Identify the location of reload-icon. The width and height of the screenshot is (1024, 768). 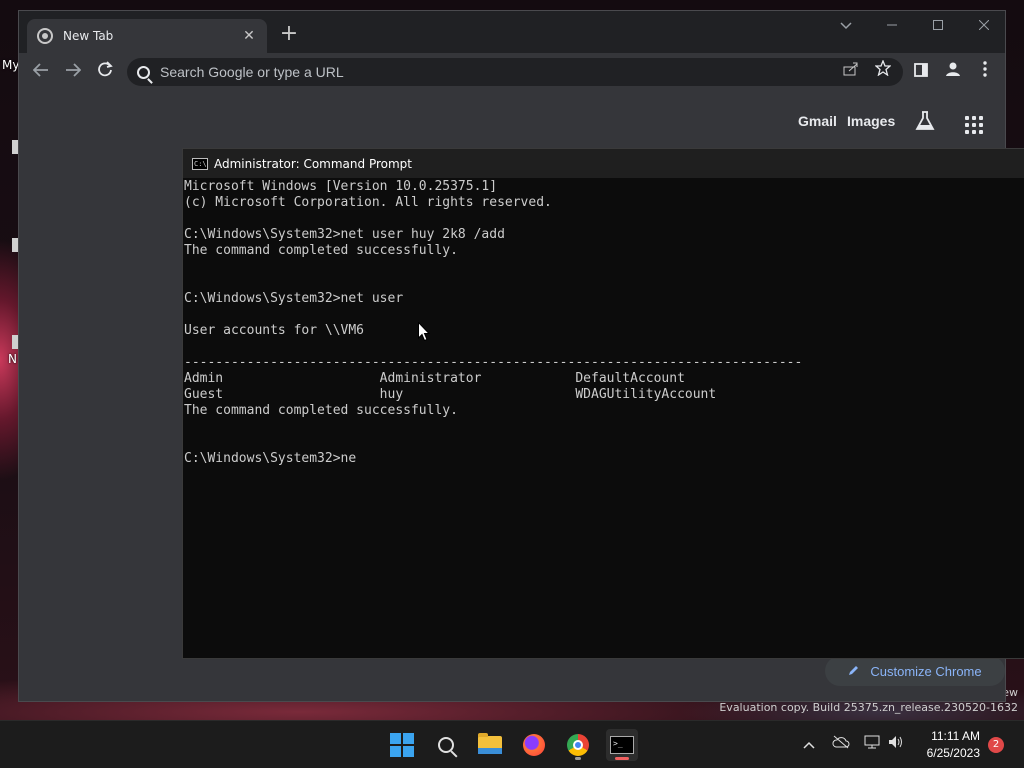
(105, 72).